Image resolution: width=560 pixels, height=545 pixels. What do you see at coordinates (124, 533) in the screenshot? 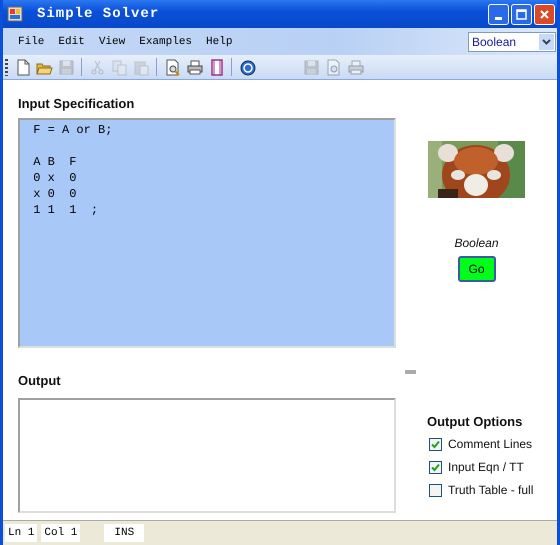
I see `status-field: INS` at bounding box center [124, 533].